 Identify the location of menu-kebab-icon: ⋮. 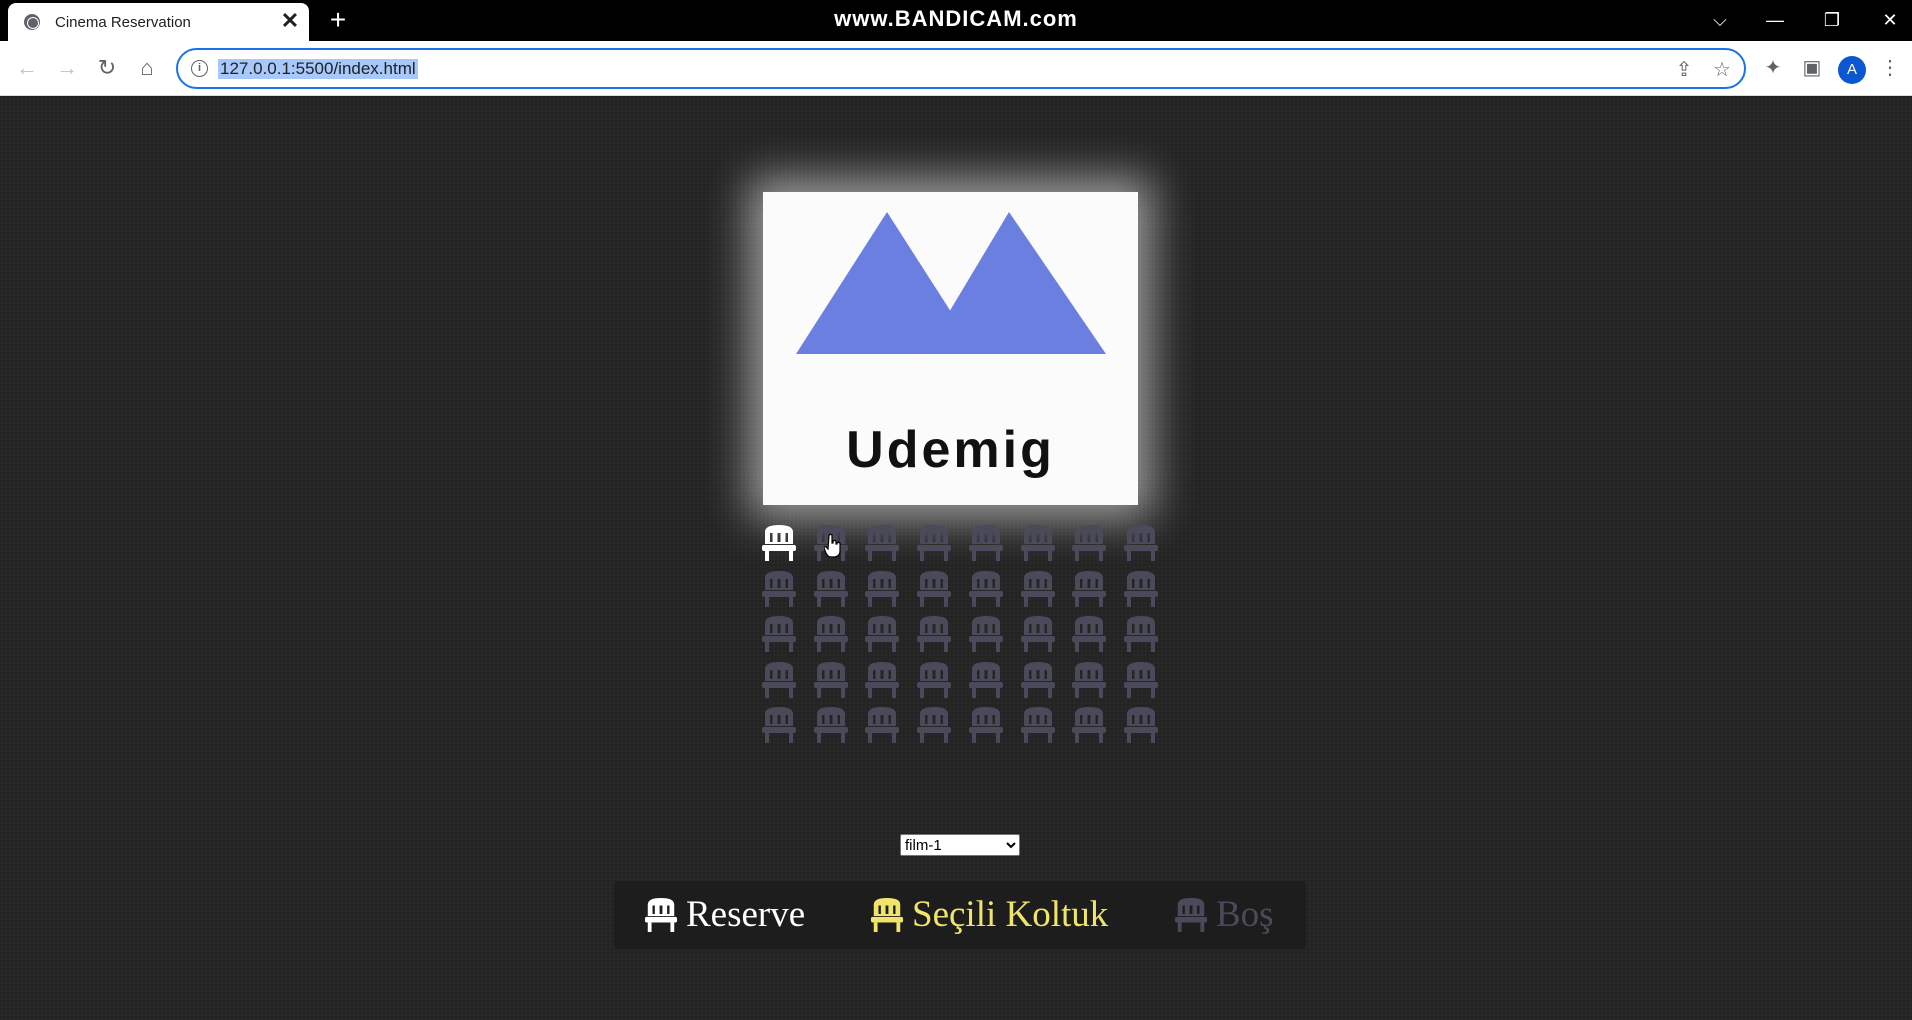
(1890, 68).